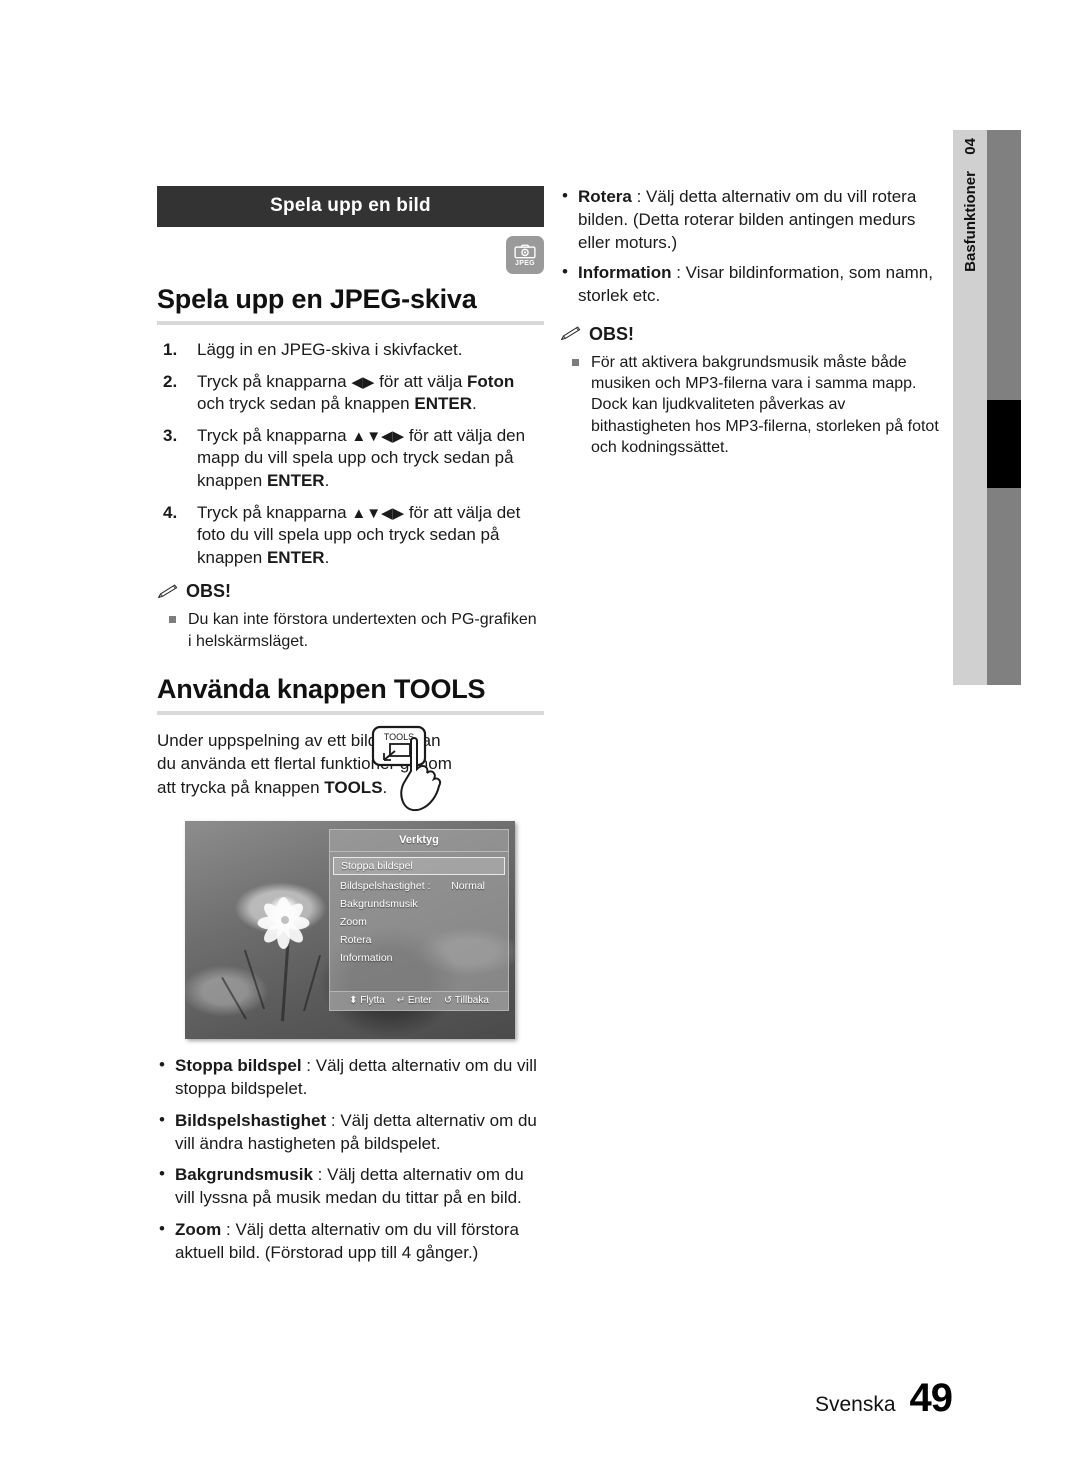 This screenshot has width=1080, height=1479. I want to click on option-term: Stoppa bildspel, so click(238, 1066).